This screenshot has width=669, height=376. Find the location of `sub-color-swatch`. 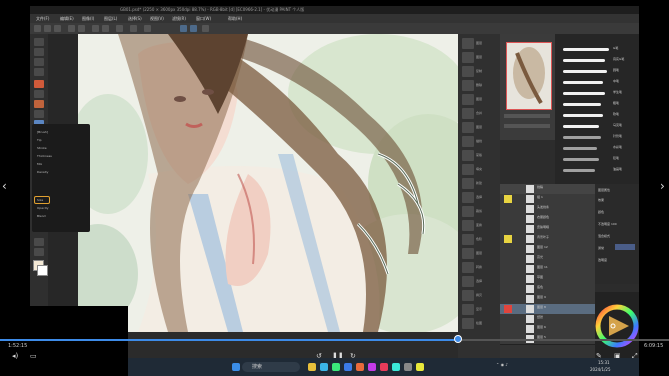

sub-color-swatch is located at coordinates (42, 270).